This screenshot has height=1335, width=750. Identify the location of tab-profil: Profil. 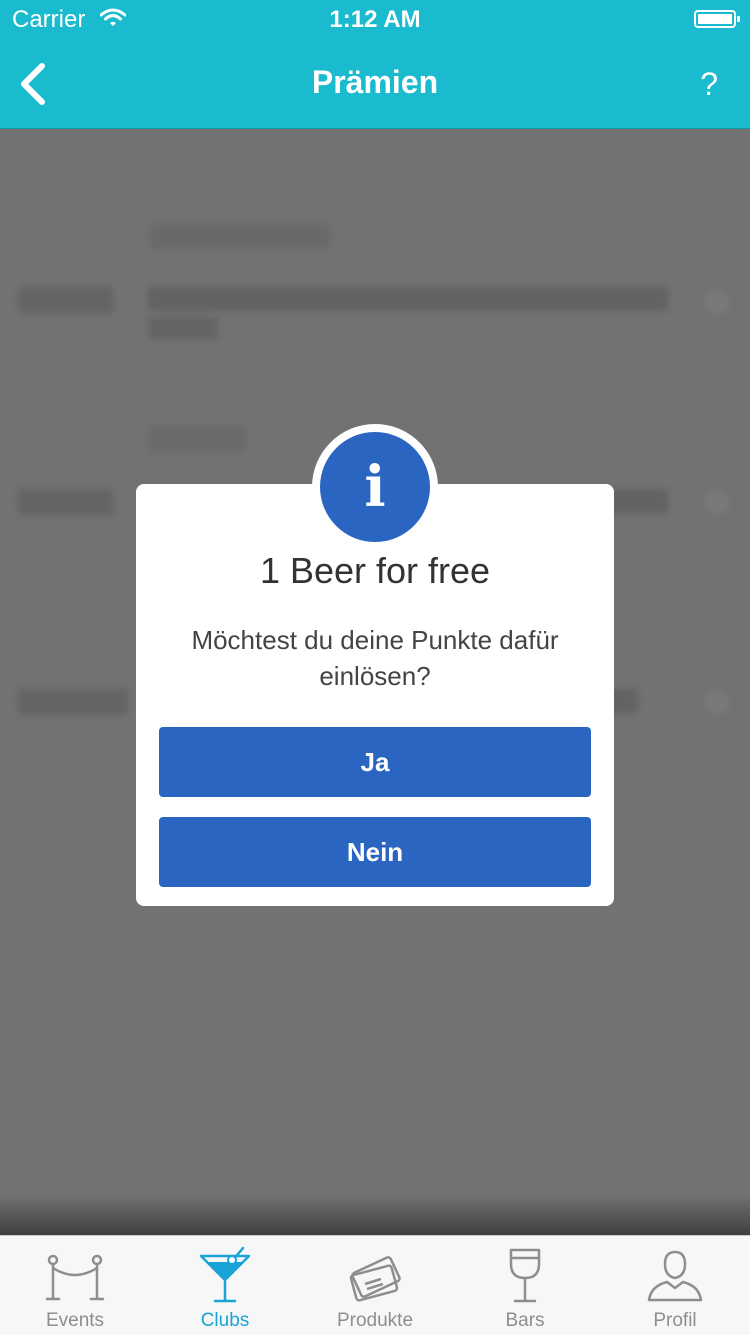
(675, 1285).